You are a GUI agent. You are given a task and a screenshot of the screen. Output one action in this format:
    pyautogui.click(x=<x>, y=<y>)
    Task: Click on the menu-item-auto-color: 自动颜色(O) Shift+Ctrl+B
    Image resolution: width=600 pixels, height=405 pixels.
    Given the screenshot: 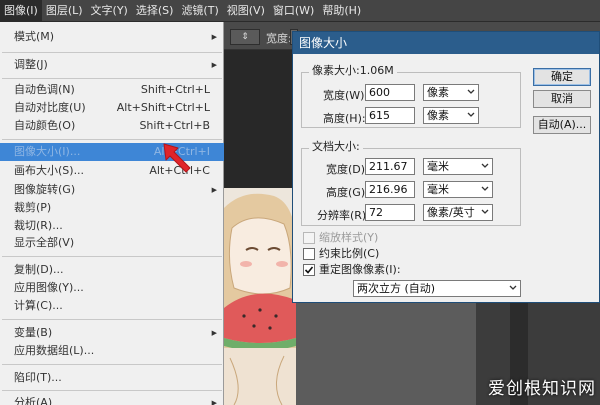 What is the action you would take?
    pyautogui.click(x=112, y=126)
    